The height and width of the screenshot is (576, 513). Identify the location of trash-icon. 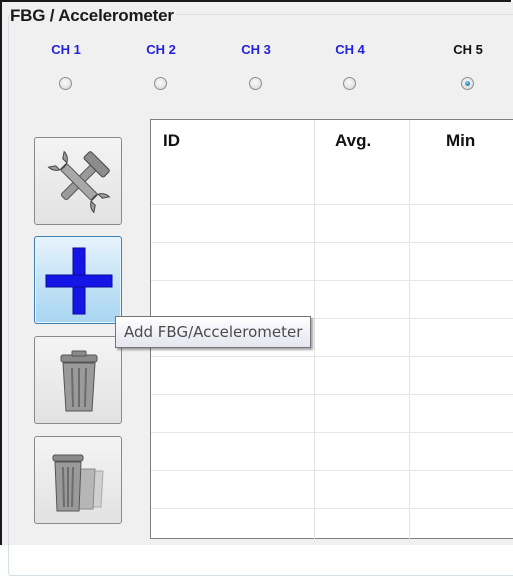
(79, 381).